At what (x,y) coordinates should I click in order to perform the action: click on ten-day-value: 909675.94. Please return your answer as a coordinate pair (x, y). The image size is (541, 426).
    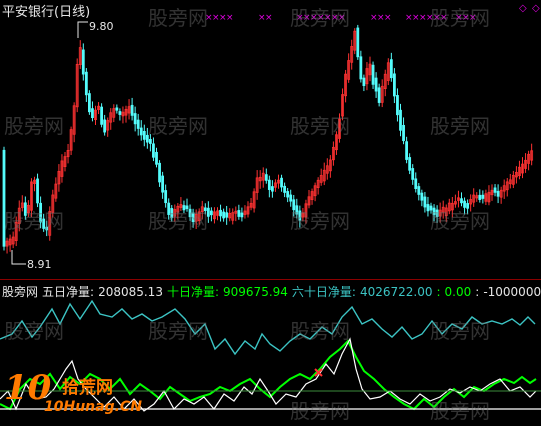
    Looking at the image, I should click on (255, 292).